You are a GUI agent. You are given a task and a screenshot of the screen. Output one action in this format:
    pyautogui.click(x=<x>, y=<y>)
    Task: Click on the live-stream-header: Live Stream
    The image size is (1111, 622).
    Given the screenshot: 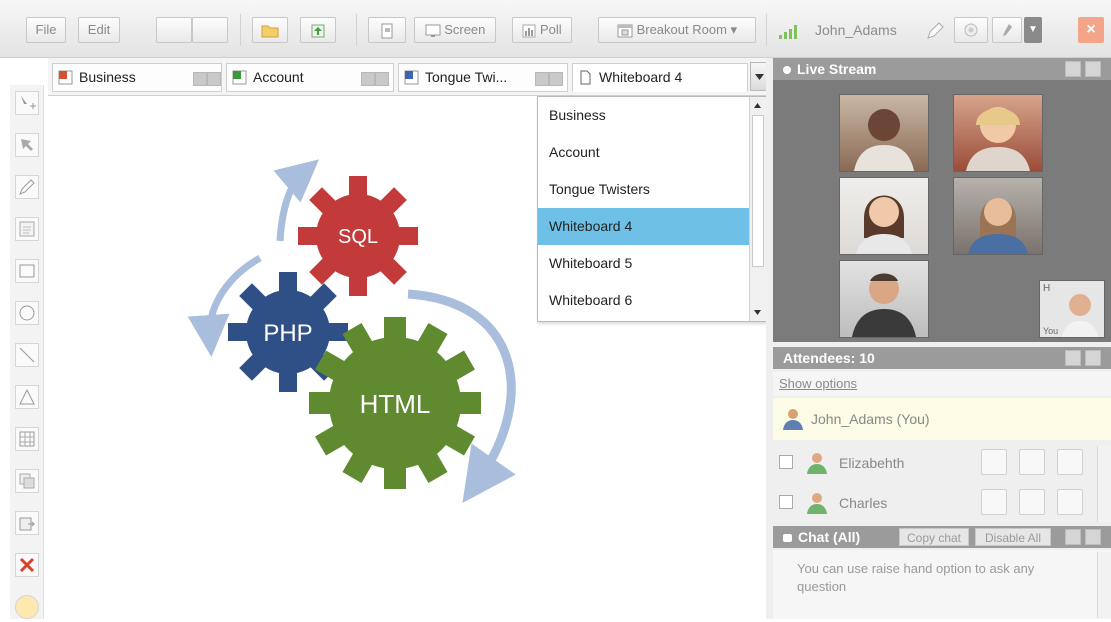 What is the action you would take?
    pyautogui.click(x=942, y=69)
    